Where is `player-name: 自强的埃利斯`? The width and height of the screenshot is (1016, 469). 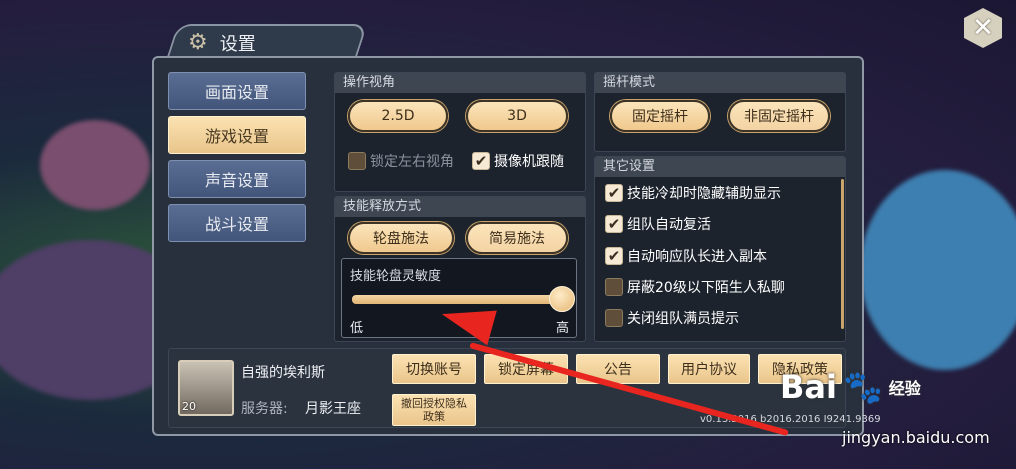 player-name: 自强的埃利斯 is located at coordinates (283, 373).